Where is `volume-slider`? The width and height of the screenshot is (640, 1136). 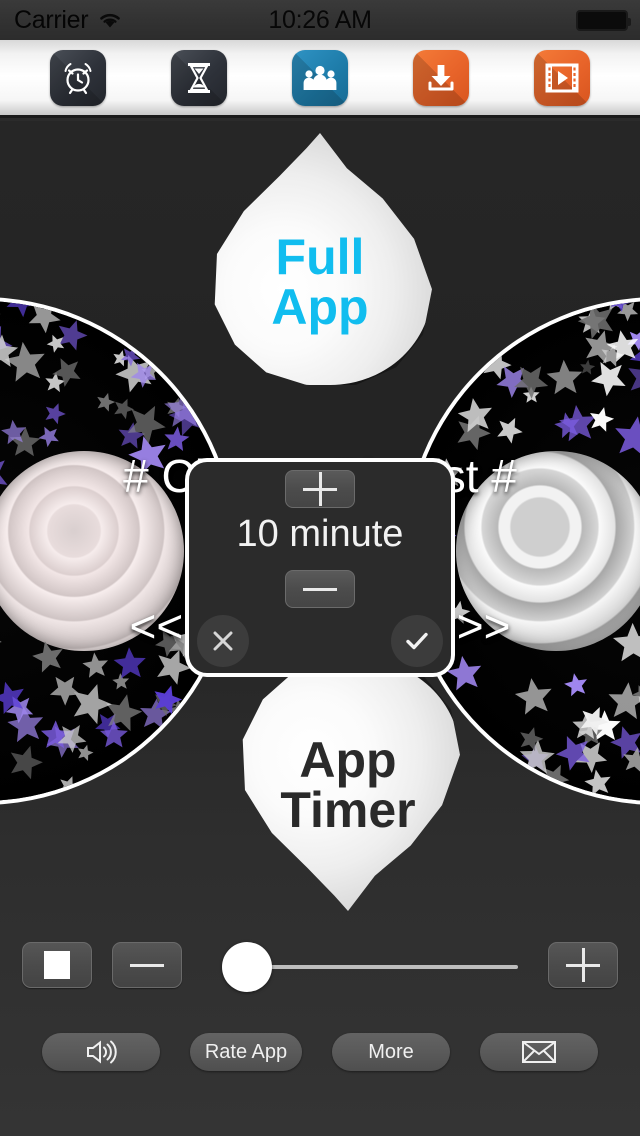
volume-slider is located at coordinates (370, 967).